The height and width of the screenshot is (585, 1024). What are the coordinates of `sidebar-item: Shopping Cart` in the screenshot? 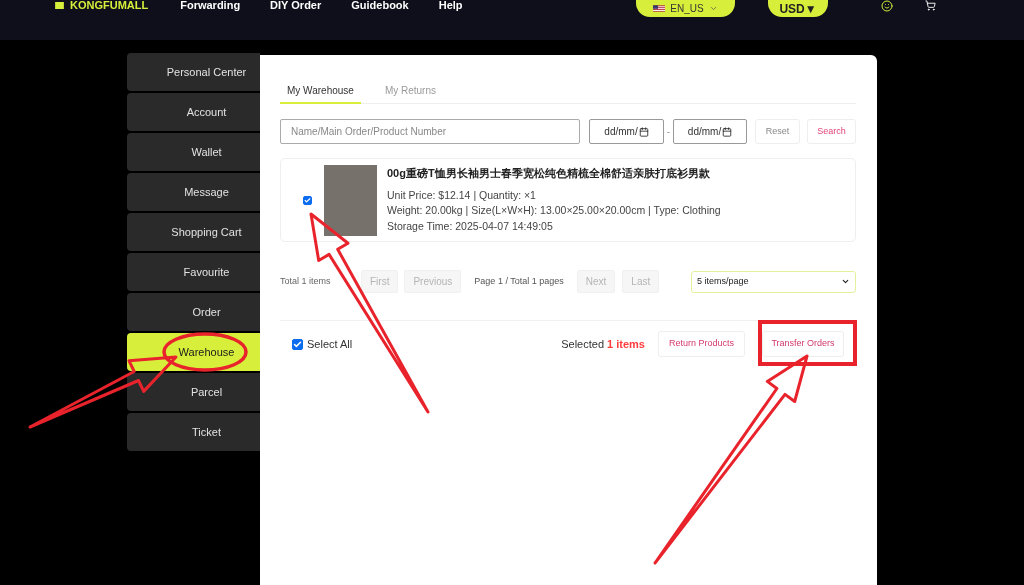 It's located at (193, 232).